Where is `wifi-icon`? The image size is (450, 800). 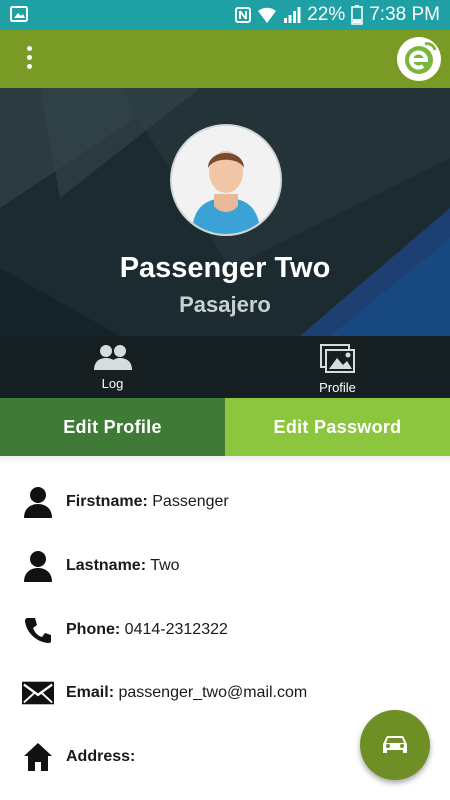
wifi-icon is located at coordinates (267, 15).